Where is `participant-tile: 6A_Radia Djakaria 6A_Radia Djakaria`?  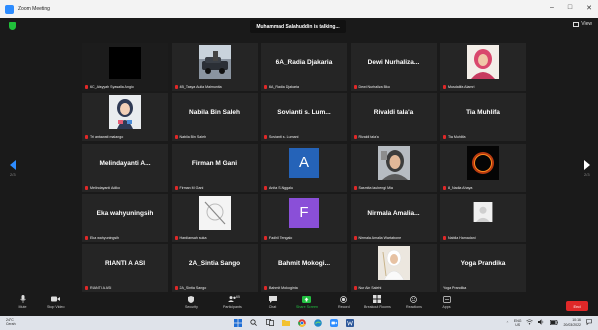 participant-tile: 6A_Radia Djakaria 6A_Radia Djakaria is located at coordinates (304, 67).